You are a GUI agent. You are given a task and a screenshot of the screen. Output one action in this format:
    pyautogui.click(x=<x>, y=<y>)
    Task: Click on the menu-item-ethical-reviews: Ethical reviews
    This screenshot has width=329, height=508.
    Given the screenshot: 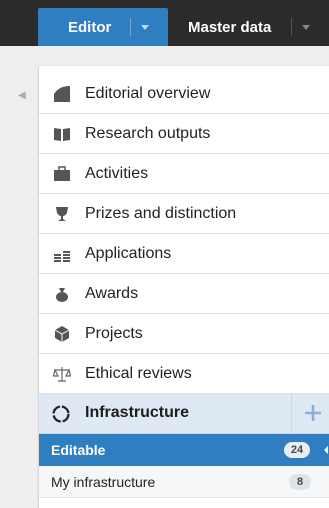 What is the action you would take?
    pyautogui.click(x=184, y=374)
    